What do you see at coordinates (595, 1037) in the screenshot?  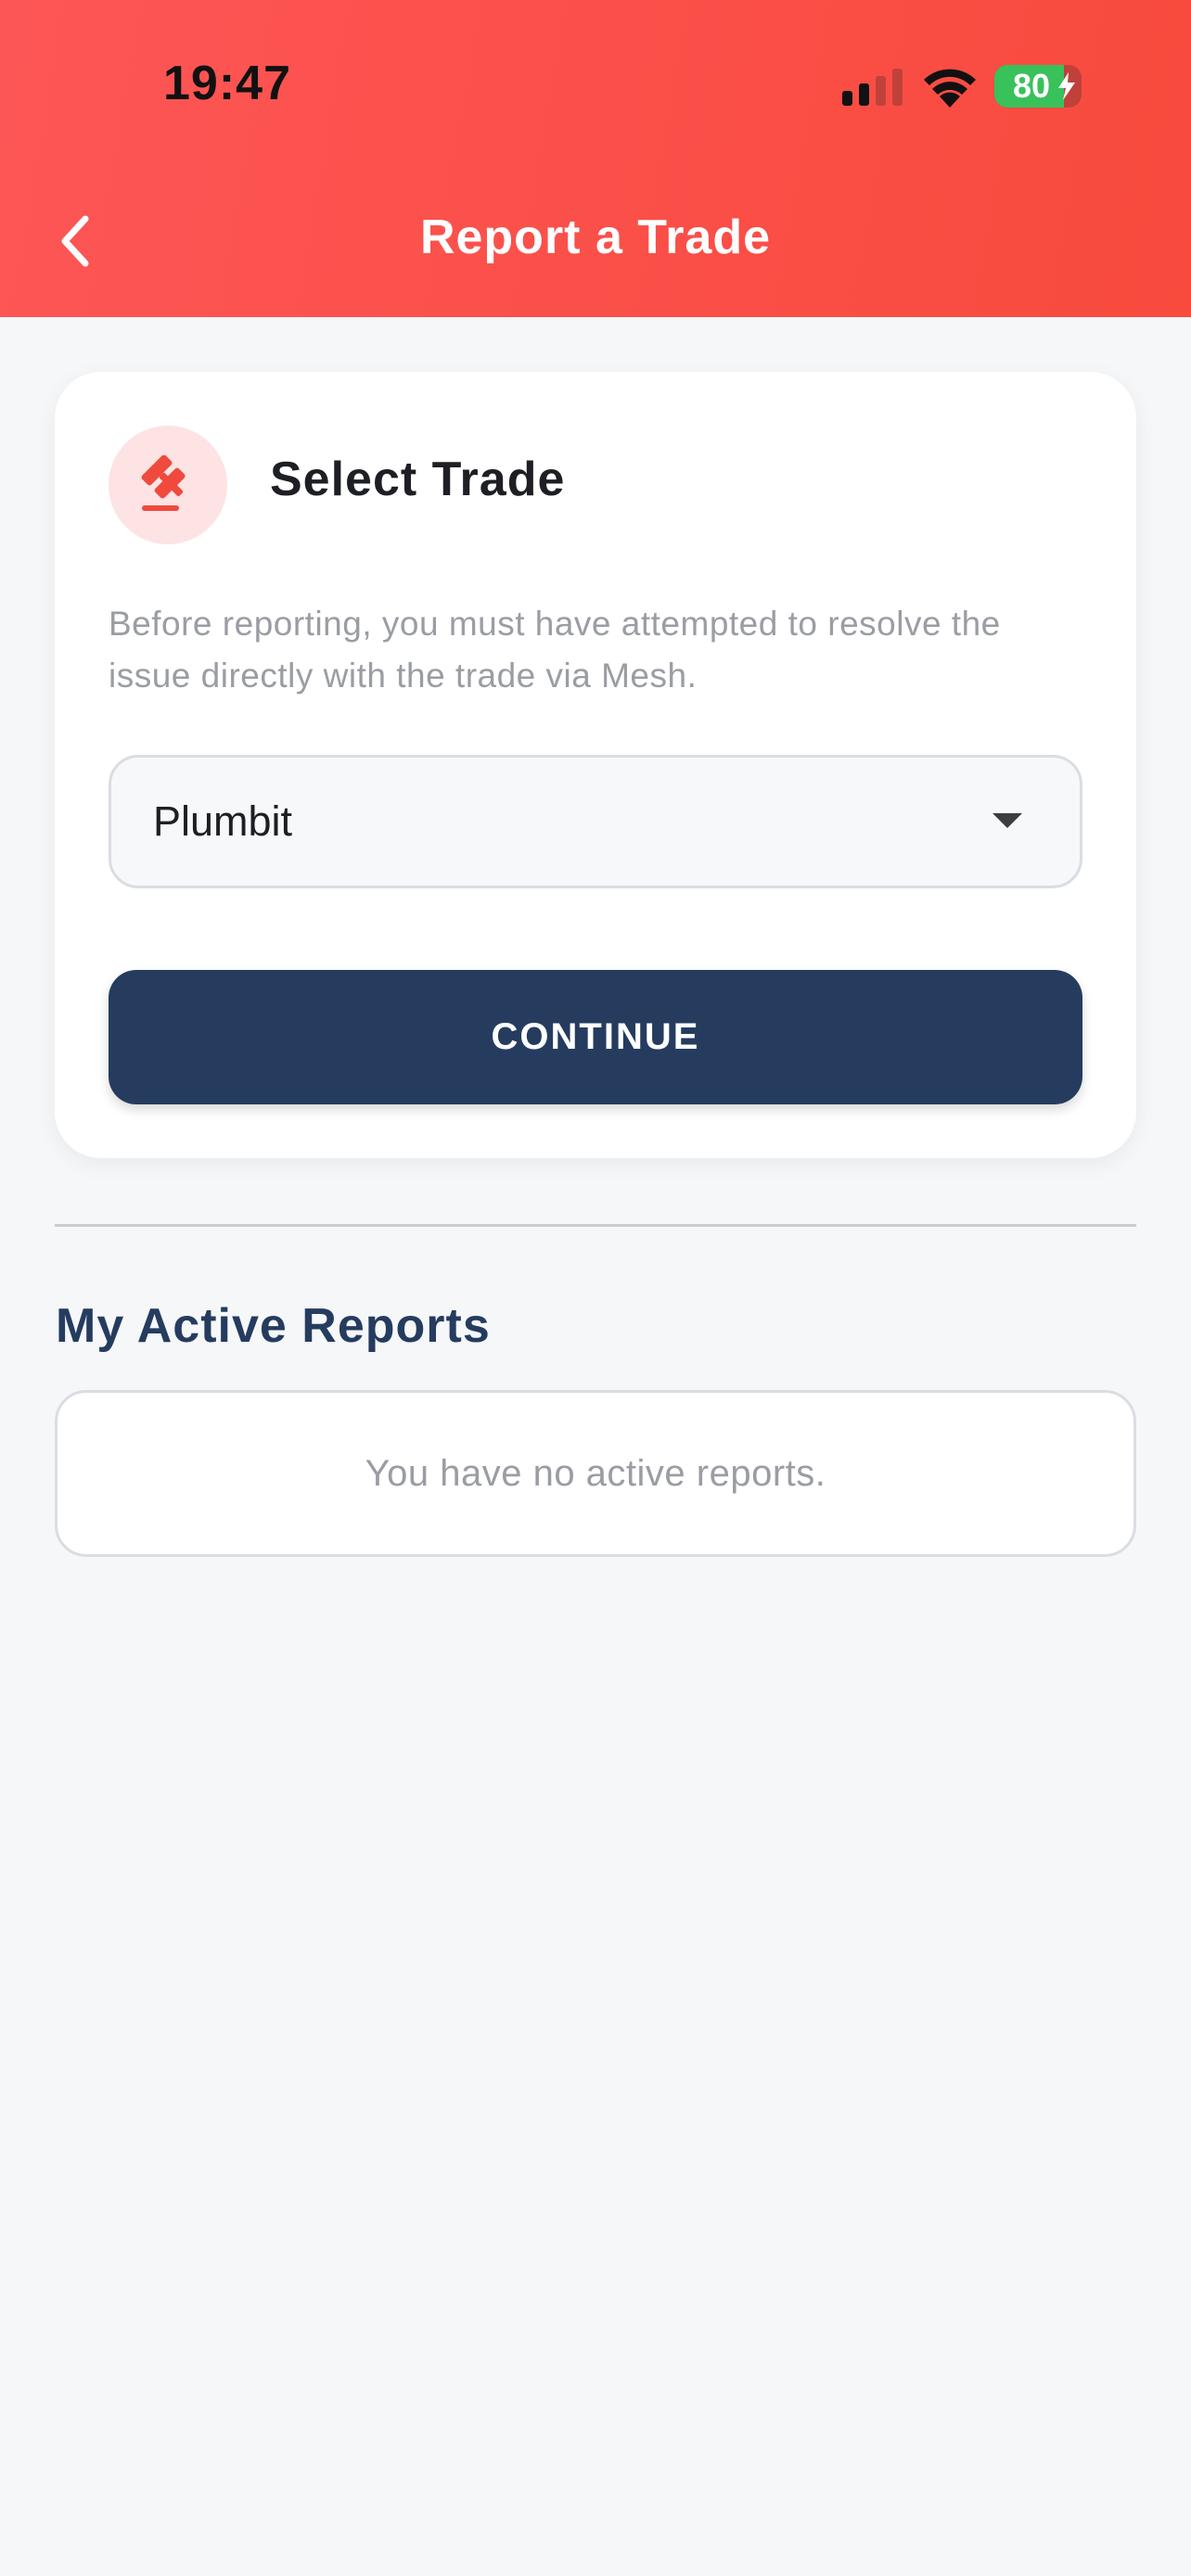 I see `continue-button: CONTINUE` at bounding box center [595, 1037].